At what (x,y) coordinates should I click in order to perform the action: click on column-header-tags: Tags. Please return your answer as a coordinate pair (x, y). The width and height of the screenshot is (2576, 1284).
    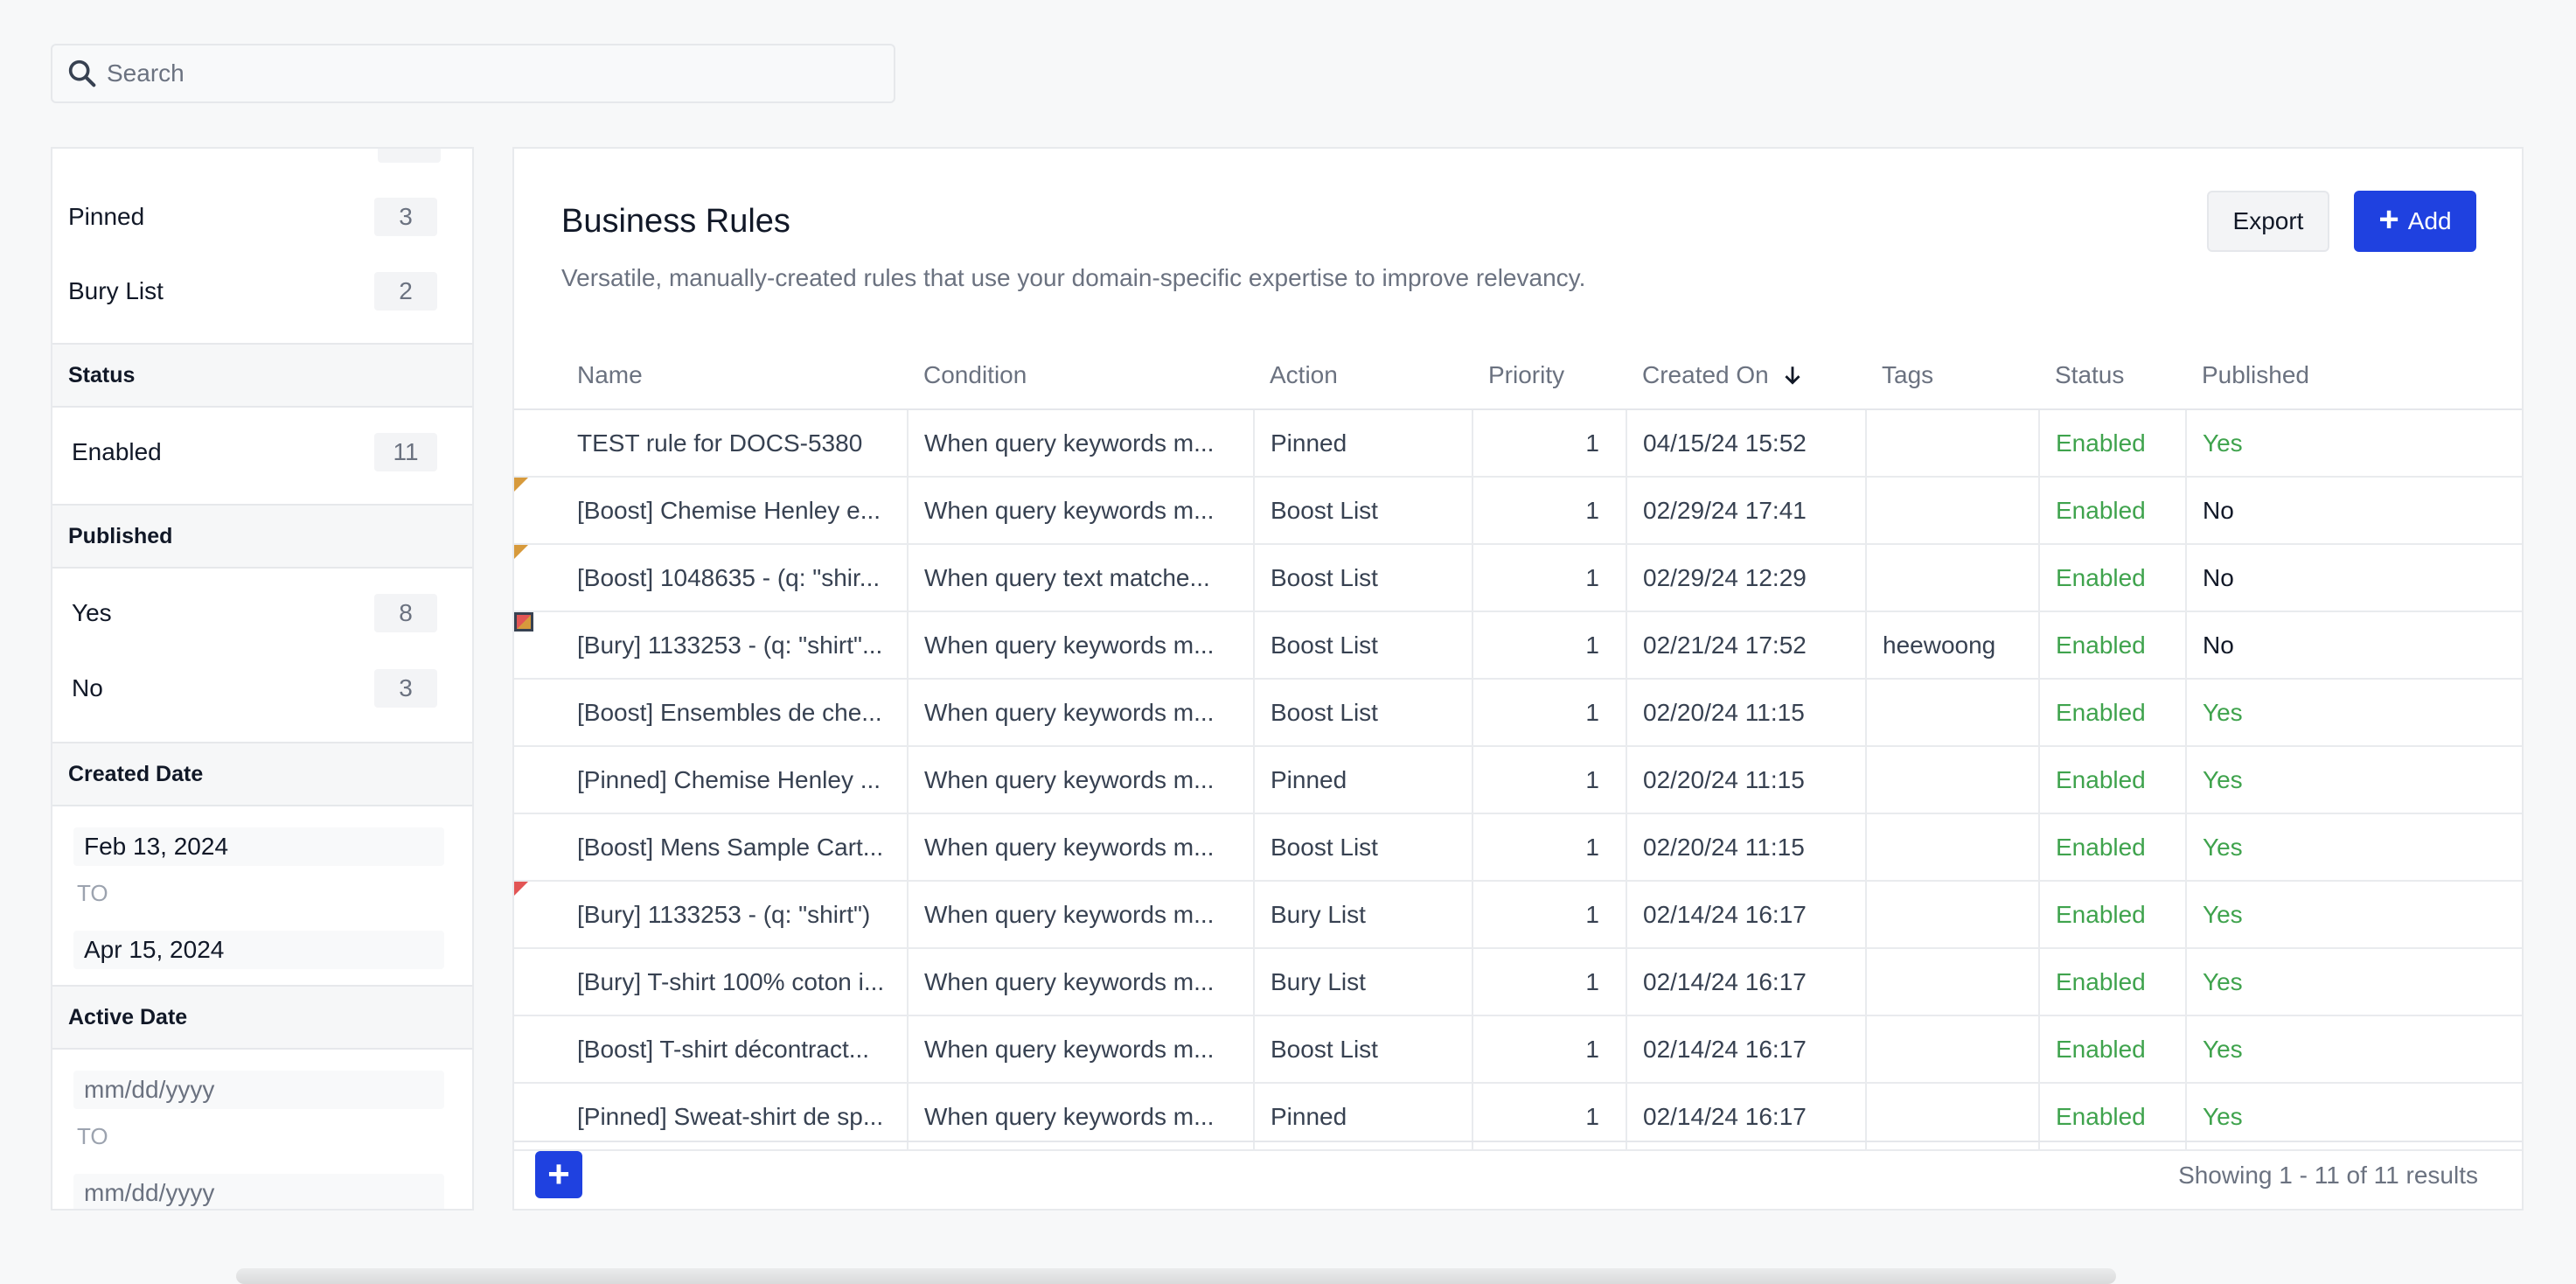
    Looking at the image, I should click on (1952, 375).